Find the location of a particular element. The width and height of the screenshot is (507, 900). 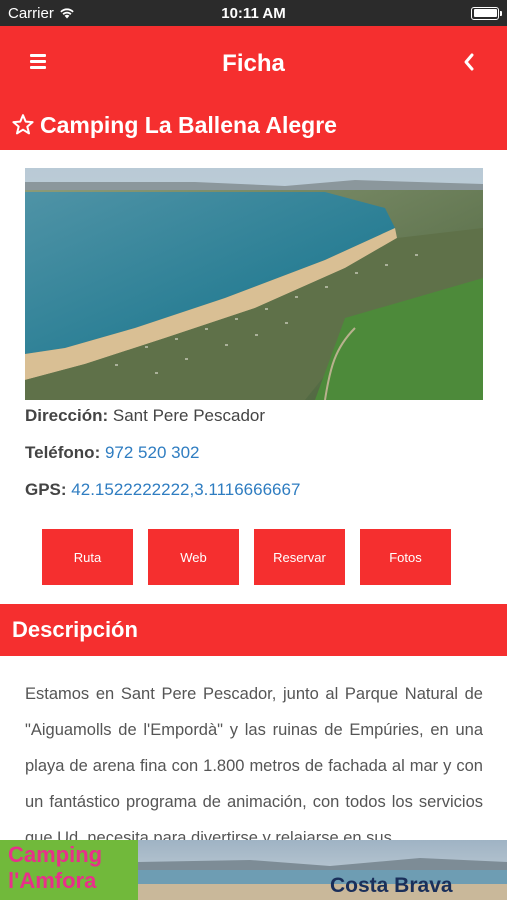

address-label: Dirección: is located at coordinates (67, 415).